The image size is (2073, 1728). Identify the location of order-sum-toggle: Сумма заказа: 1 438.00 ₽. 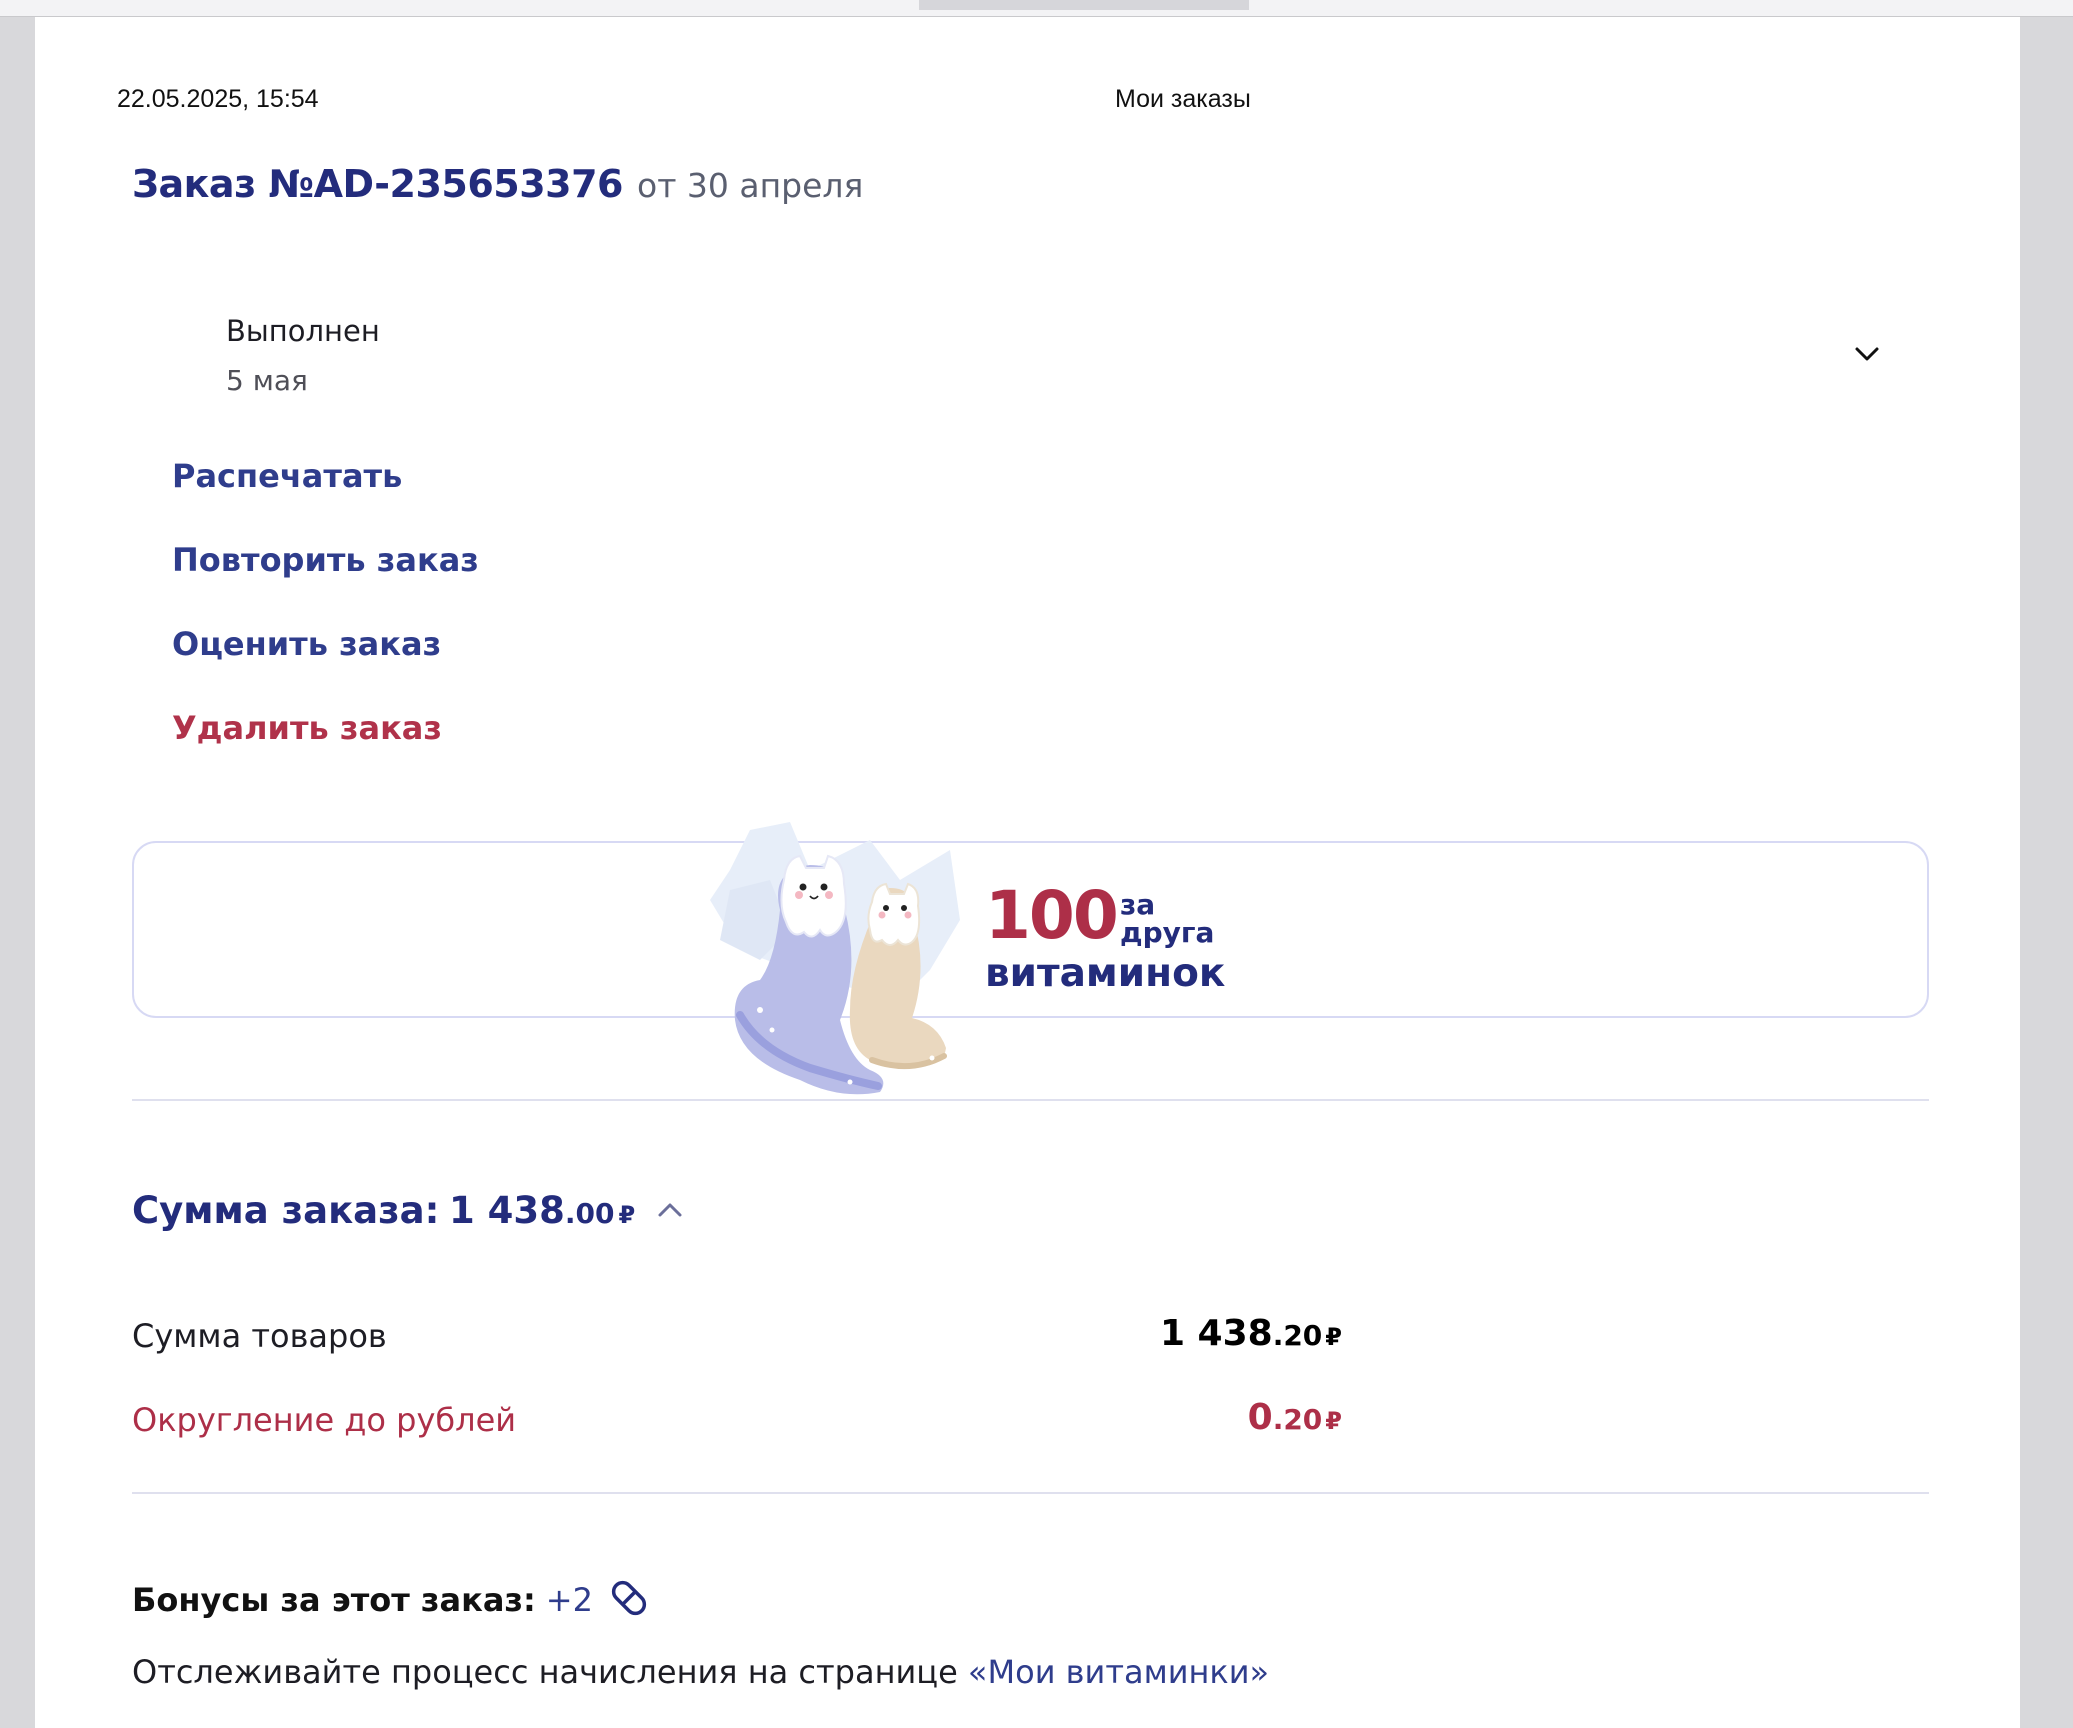
(408, 1210).